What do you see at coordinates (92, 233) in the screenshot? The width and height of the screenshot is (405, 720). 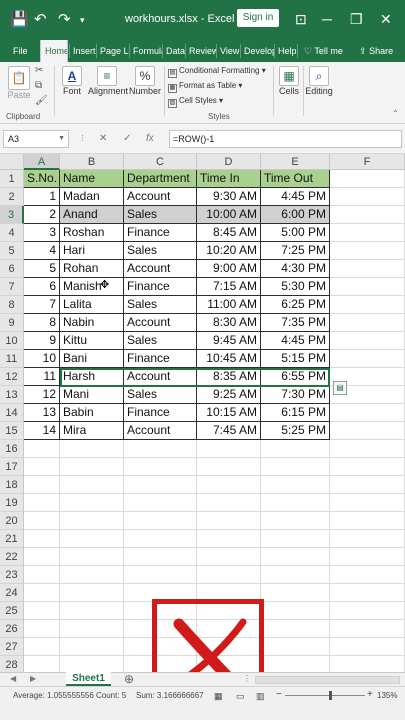 I see `cell-b4: Roshan` at bounding box center [92, 233].